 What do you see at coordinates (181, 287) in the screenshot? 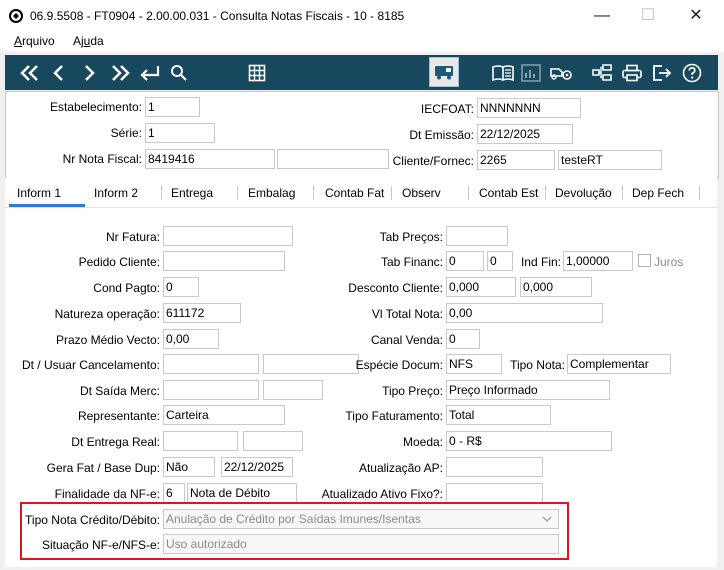
I see `cond-pagto-field: 0` at bounding box center [181, 287].